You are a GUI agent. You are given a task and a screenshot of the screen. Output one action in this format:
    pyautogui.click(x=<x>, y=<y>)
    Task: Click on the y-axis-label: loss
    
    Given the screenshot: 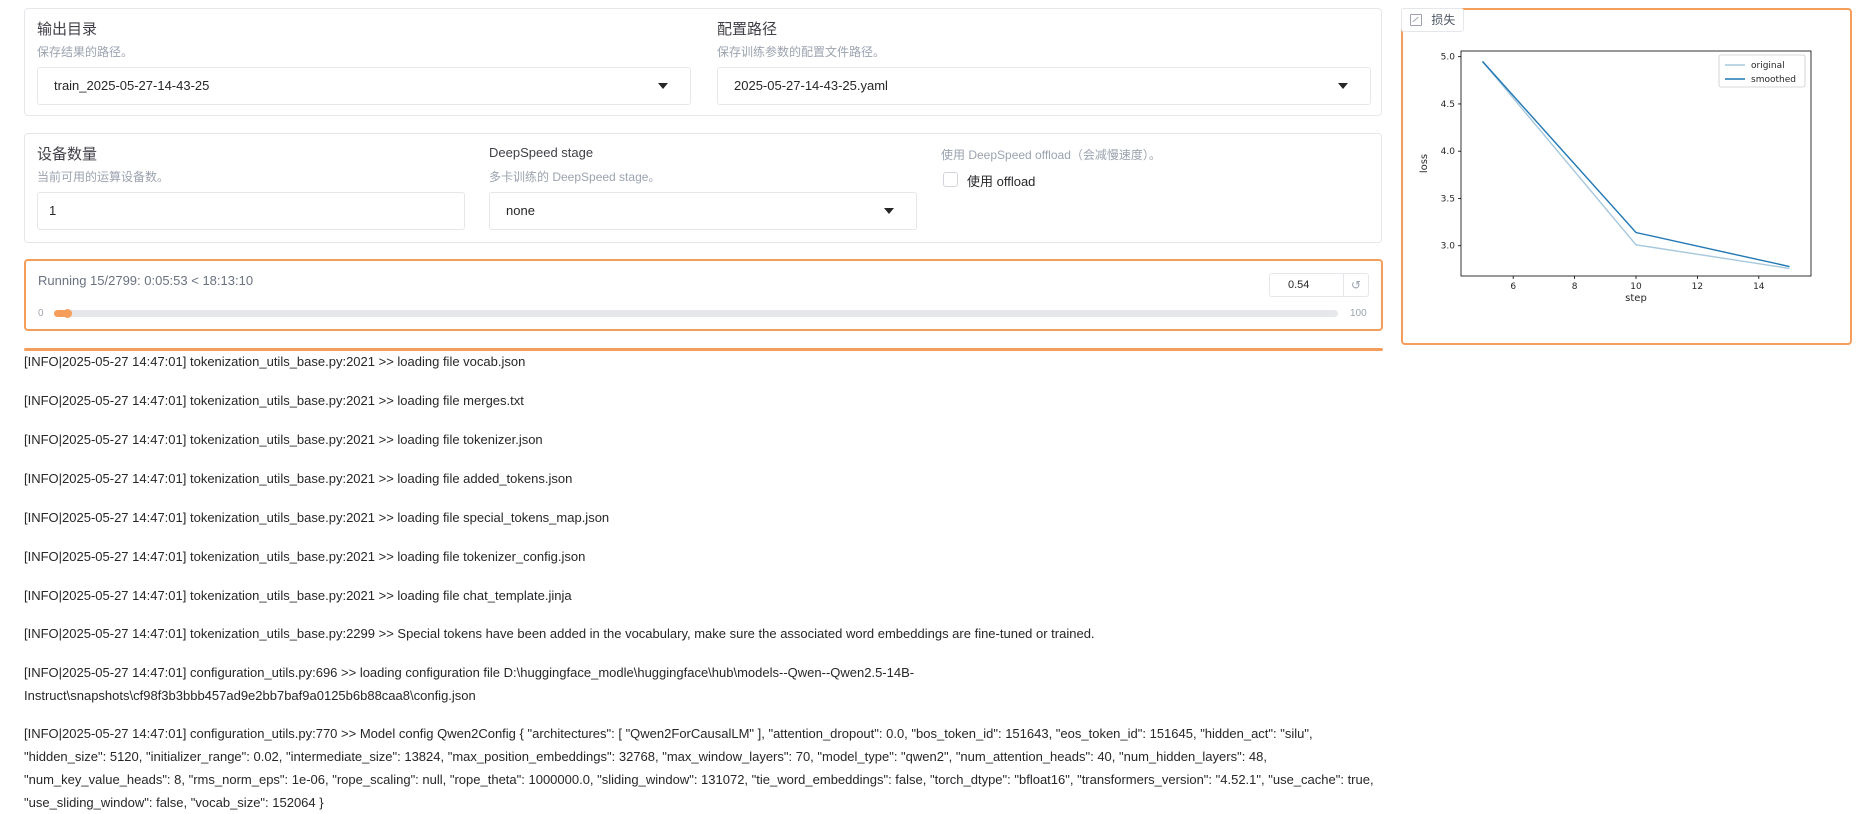 What is the action you would take?
    pyautogui.click(x=1424, y=163)
    